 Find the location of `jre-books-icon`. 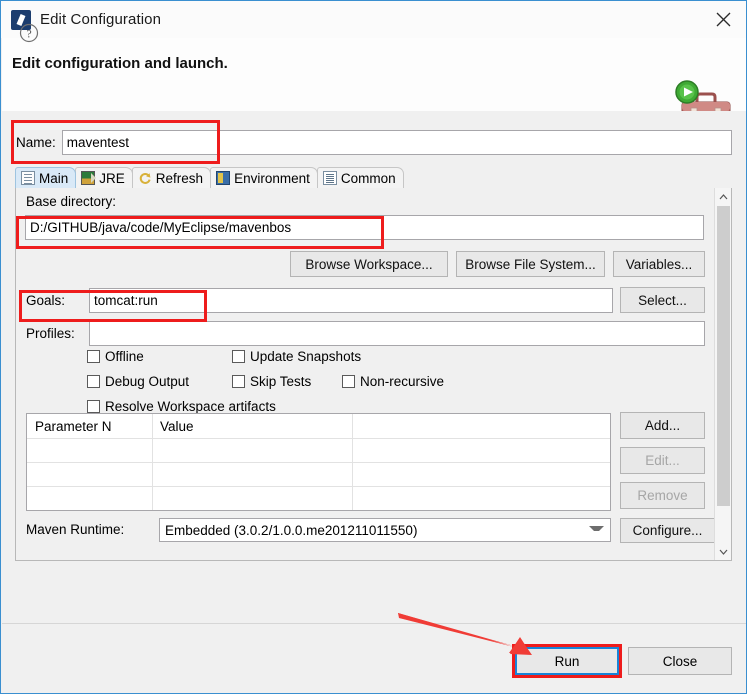

jre-books-icon is located at coordinates (89, 178).